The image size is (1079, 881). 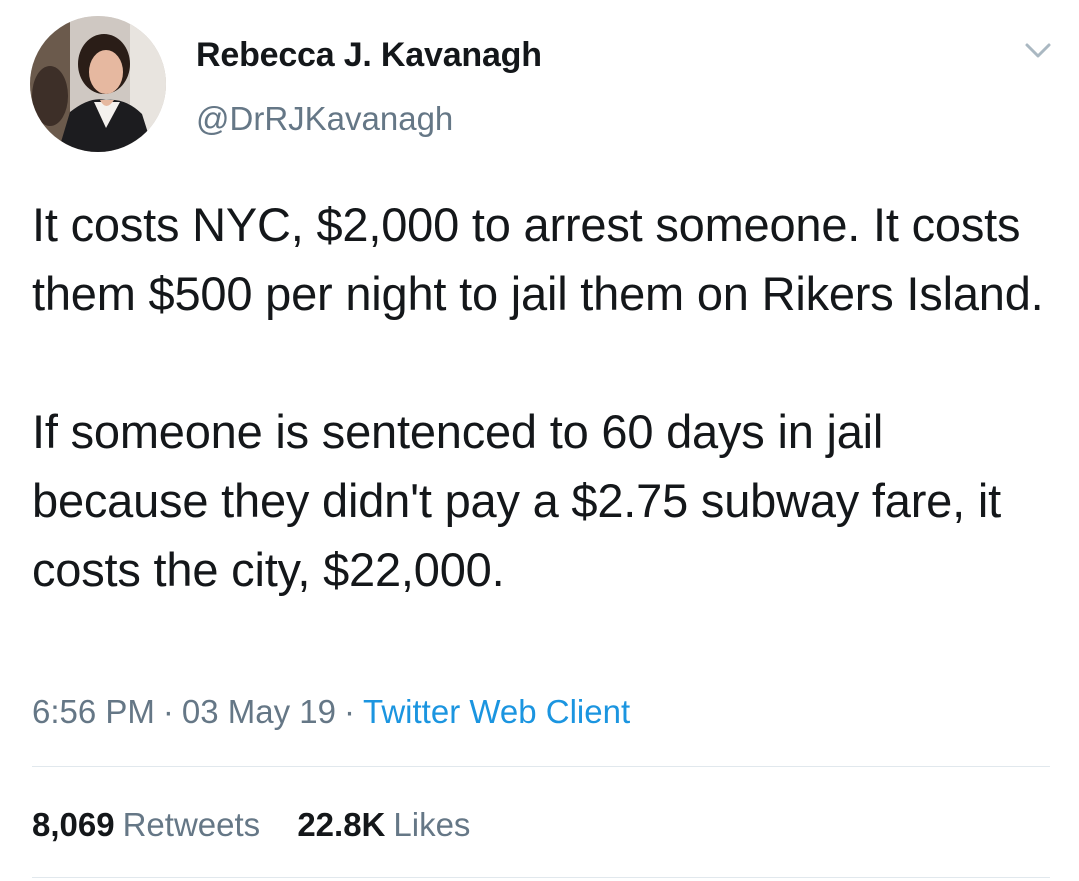 I want to click on tweet-meta: 6:56 PM · 03 May 19 · Twitter Web Client, so click(x=331, y=712).